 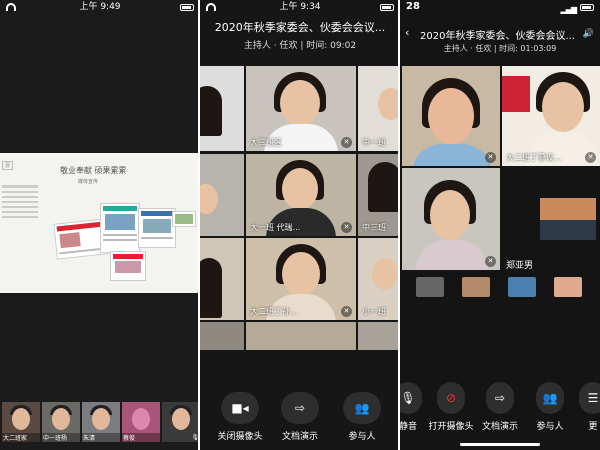 What do you see at coordinates (413, 6) in the screenshot?
I see `status-time: 28` at bounding box center [413, 6].